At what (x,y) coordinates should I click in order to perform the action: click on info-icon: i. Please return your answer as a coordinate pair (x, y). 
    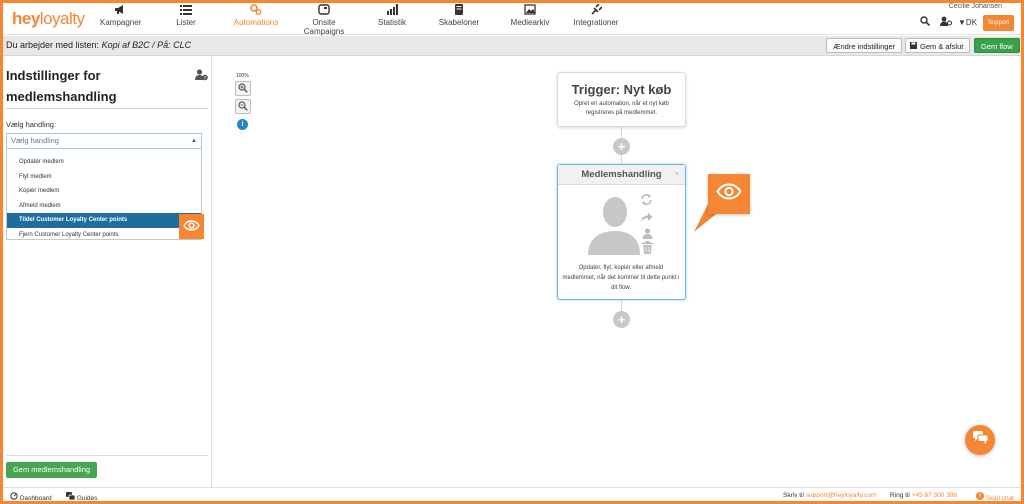
    Looking at the image, I should click on (242, 124).